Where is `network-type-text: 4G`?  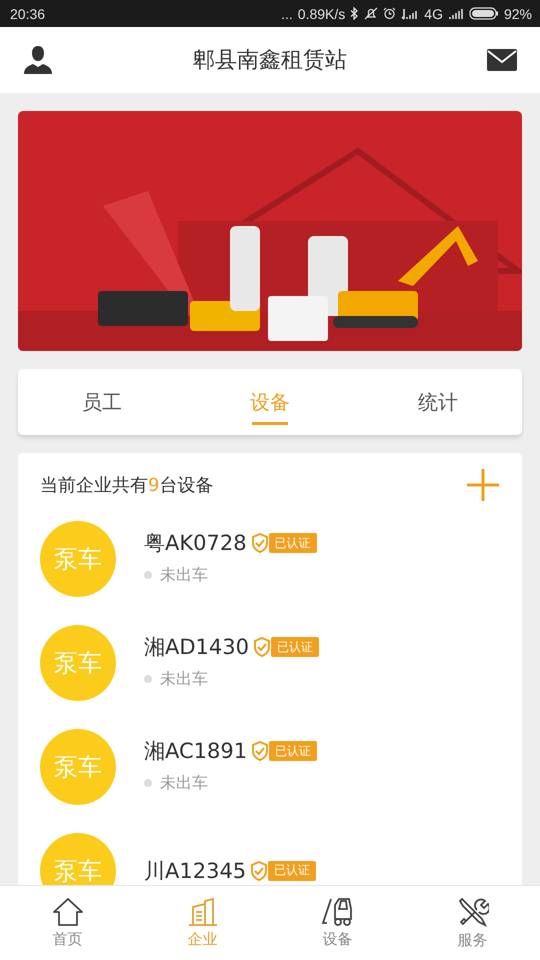 network-type-text: 4G is located at coordinates (433, 14).